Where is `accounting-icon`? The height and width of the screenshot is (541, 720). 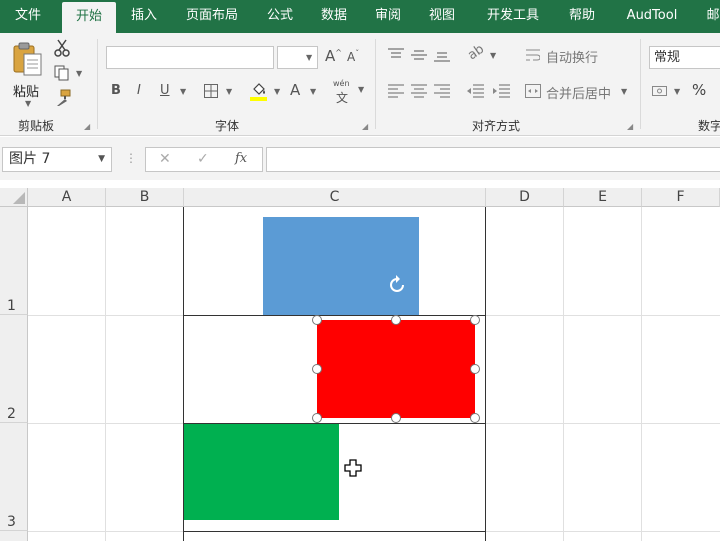 accounting-icon is located at coordinates (659, 91).